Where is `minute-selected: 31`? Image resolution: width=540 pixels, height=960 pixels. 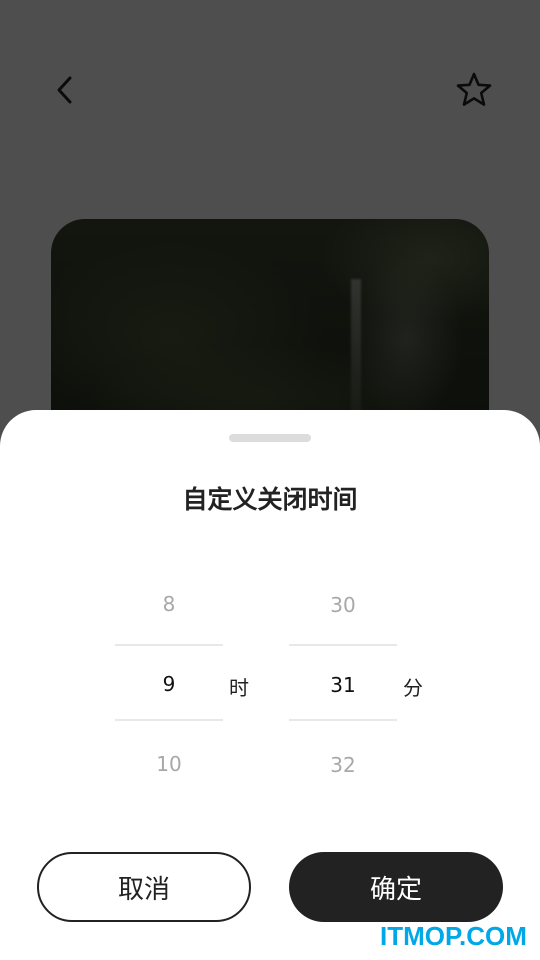
minute-selected: 31 is located at coordinates (343, 685).